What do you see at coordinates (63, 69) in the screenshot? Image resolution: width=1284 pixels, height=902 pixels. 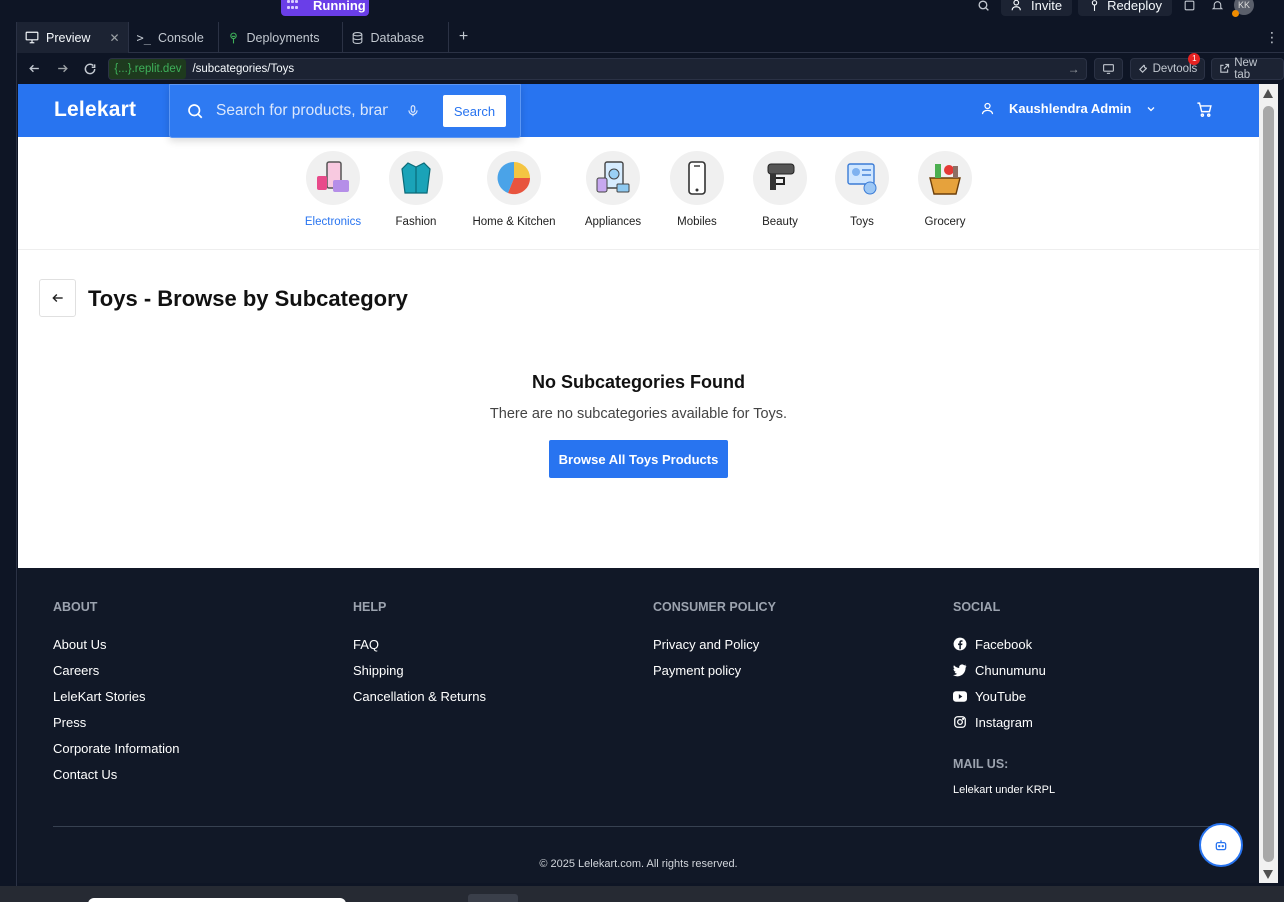 I see `forward-arrow-icon` at bounding box center [63, 69].